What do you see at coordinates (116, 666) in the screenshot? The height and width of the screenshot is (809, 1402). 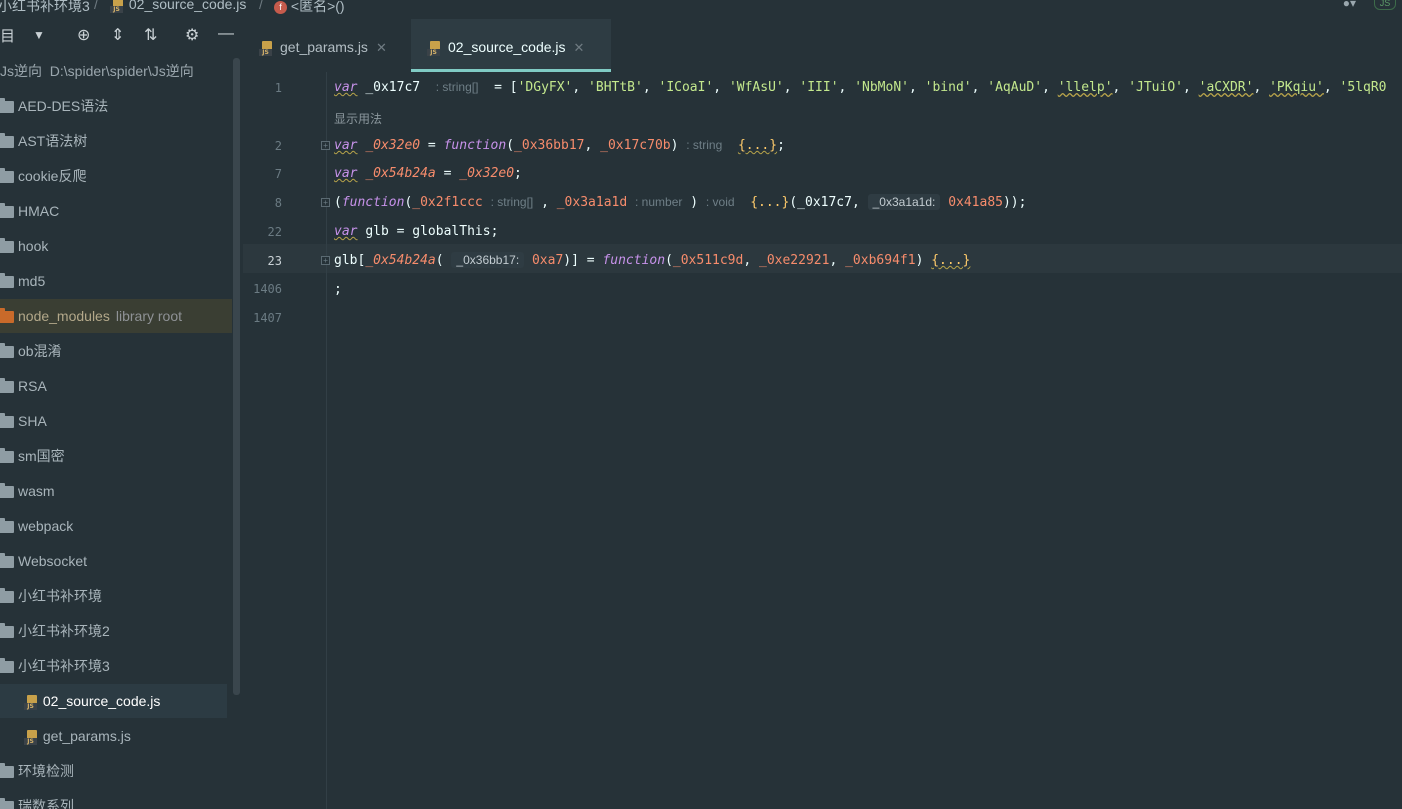 I see `tree-folder: 小红书补环境3` at bounding box center [116, 666].